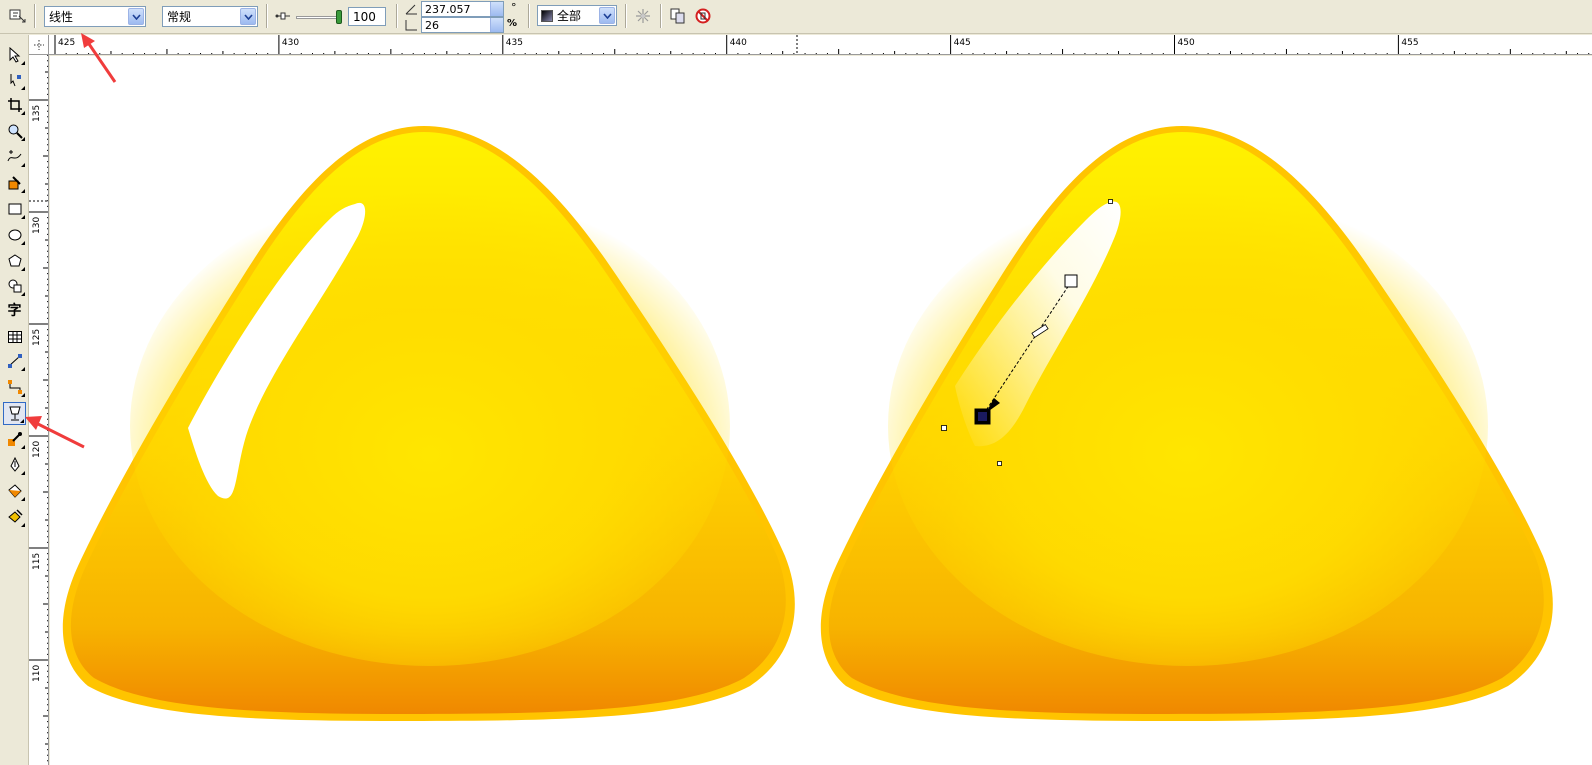 The image size is (1592, 765). What do you see at coordinates (283, 16) in the screenshot?
I see `midpoint-icon` at bounding box center [283, 16].